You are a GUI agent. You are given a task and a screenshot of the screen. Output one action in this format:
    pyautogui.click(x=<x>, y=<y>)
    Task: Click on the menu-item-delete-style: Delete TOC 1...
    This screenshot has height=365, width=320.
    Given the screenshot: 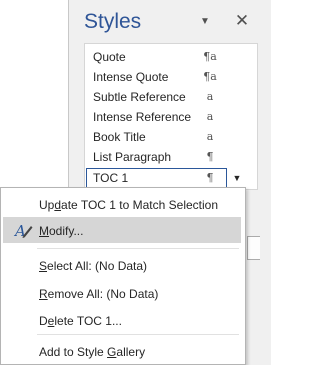 What is the action you would take?
    pyautogui.click(x=122, y=320)
    